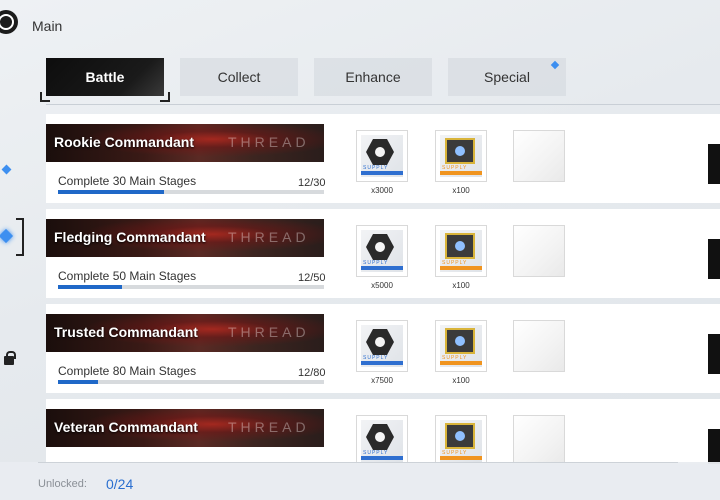  Describe the element at coordinates (382, 380) in the screenshot. I see `reward-qty: x7500` at that location.